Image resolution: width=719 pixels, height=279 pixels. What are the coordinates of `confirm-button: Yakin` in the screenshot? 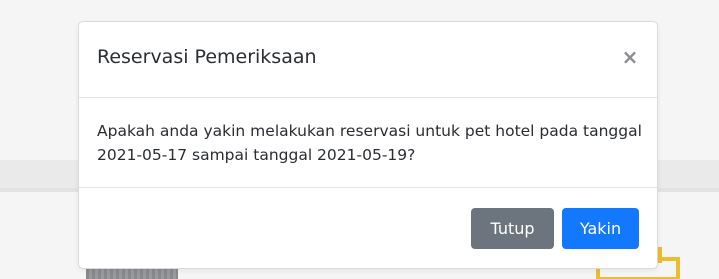 It's located at (600, 228).